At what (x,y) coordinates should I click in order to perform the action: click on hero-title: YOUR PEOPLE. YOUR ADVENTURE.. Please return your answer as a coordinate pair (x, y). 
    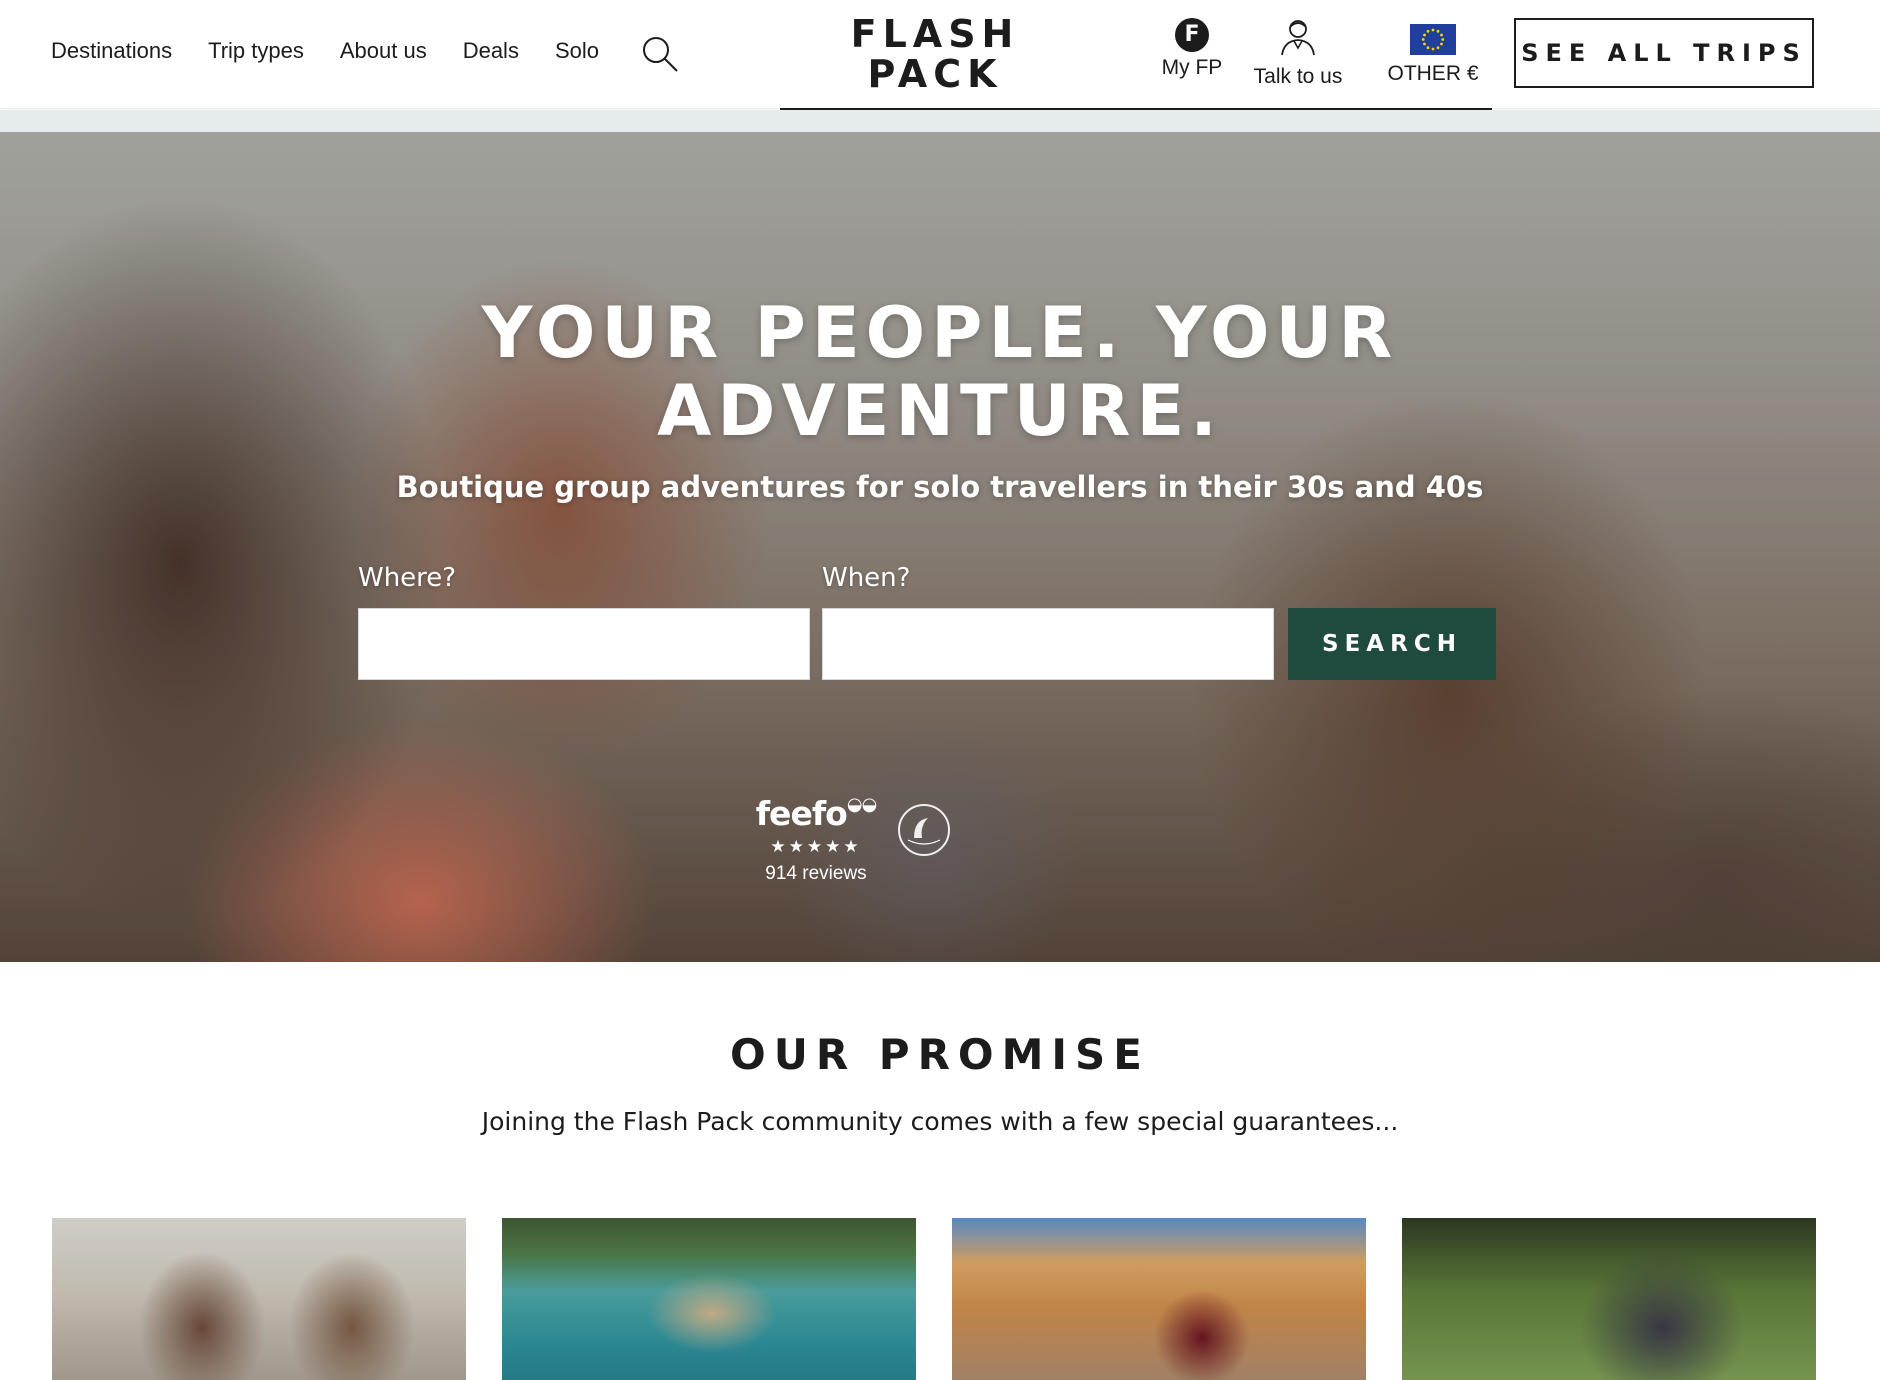
    Looking at the image, I should click on (940, 372).